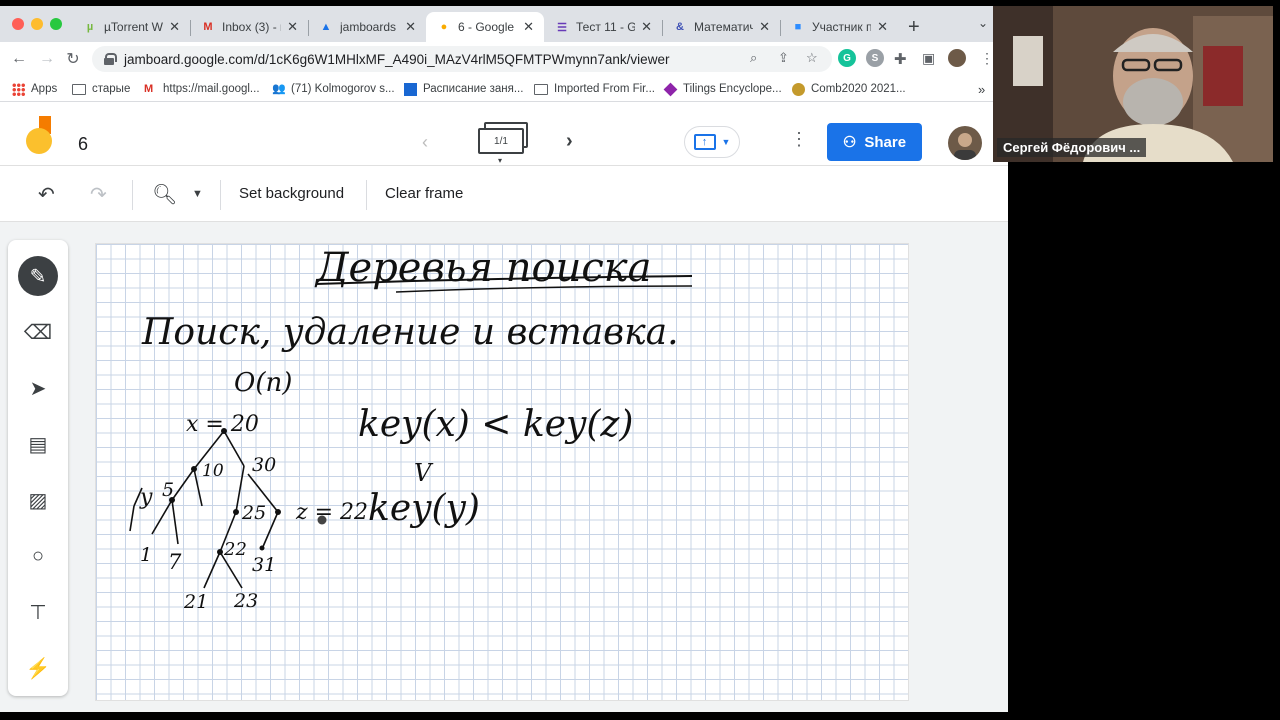 This screenshot has height=720, width=1280. What do you see at coordinates (569, 141) in the screenshot?
I see `next-frame-button: ›` at bounding box center [569, 141].